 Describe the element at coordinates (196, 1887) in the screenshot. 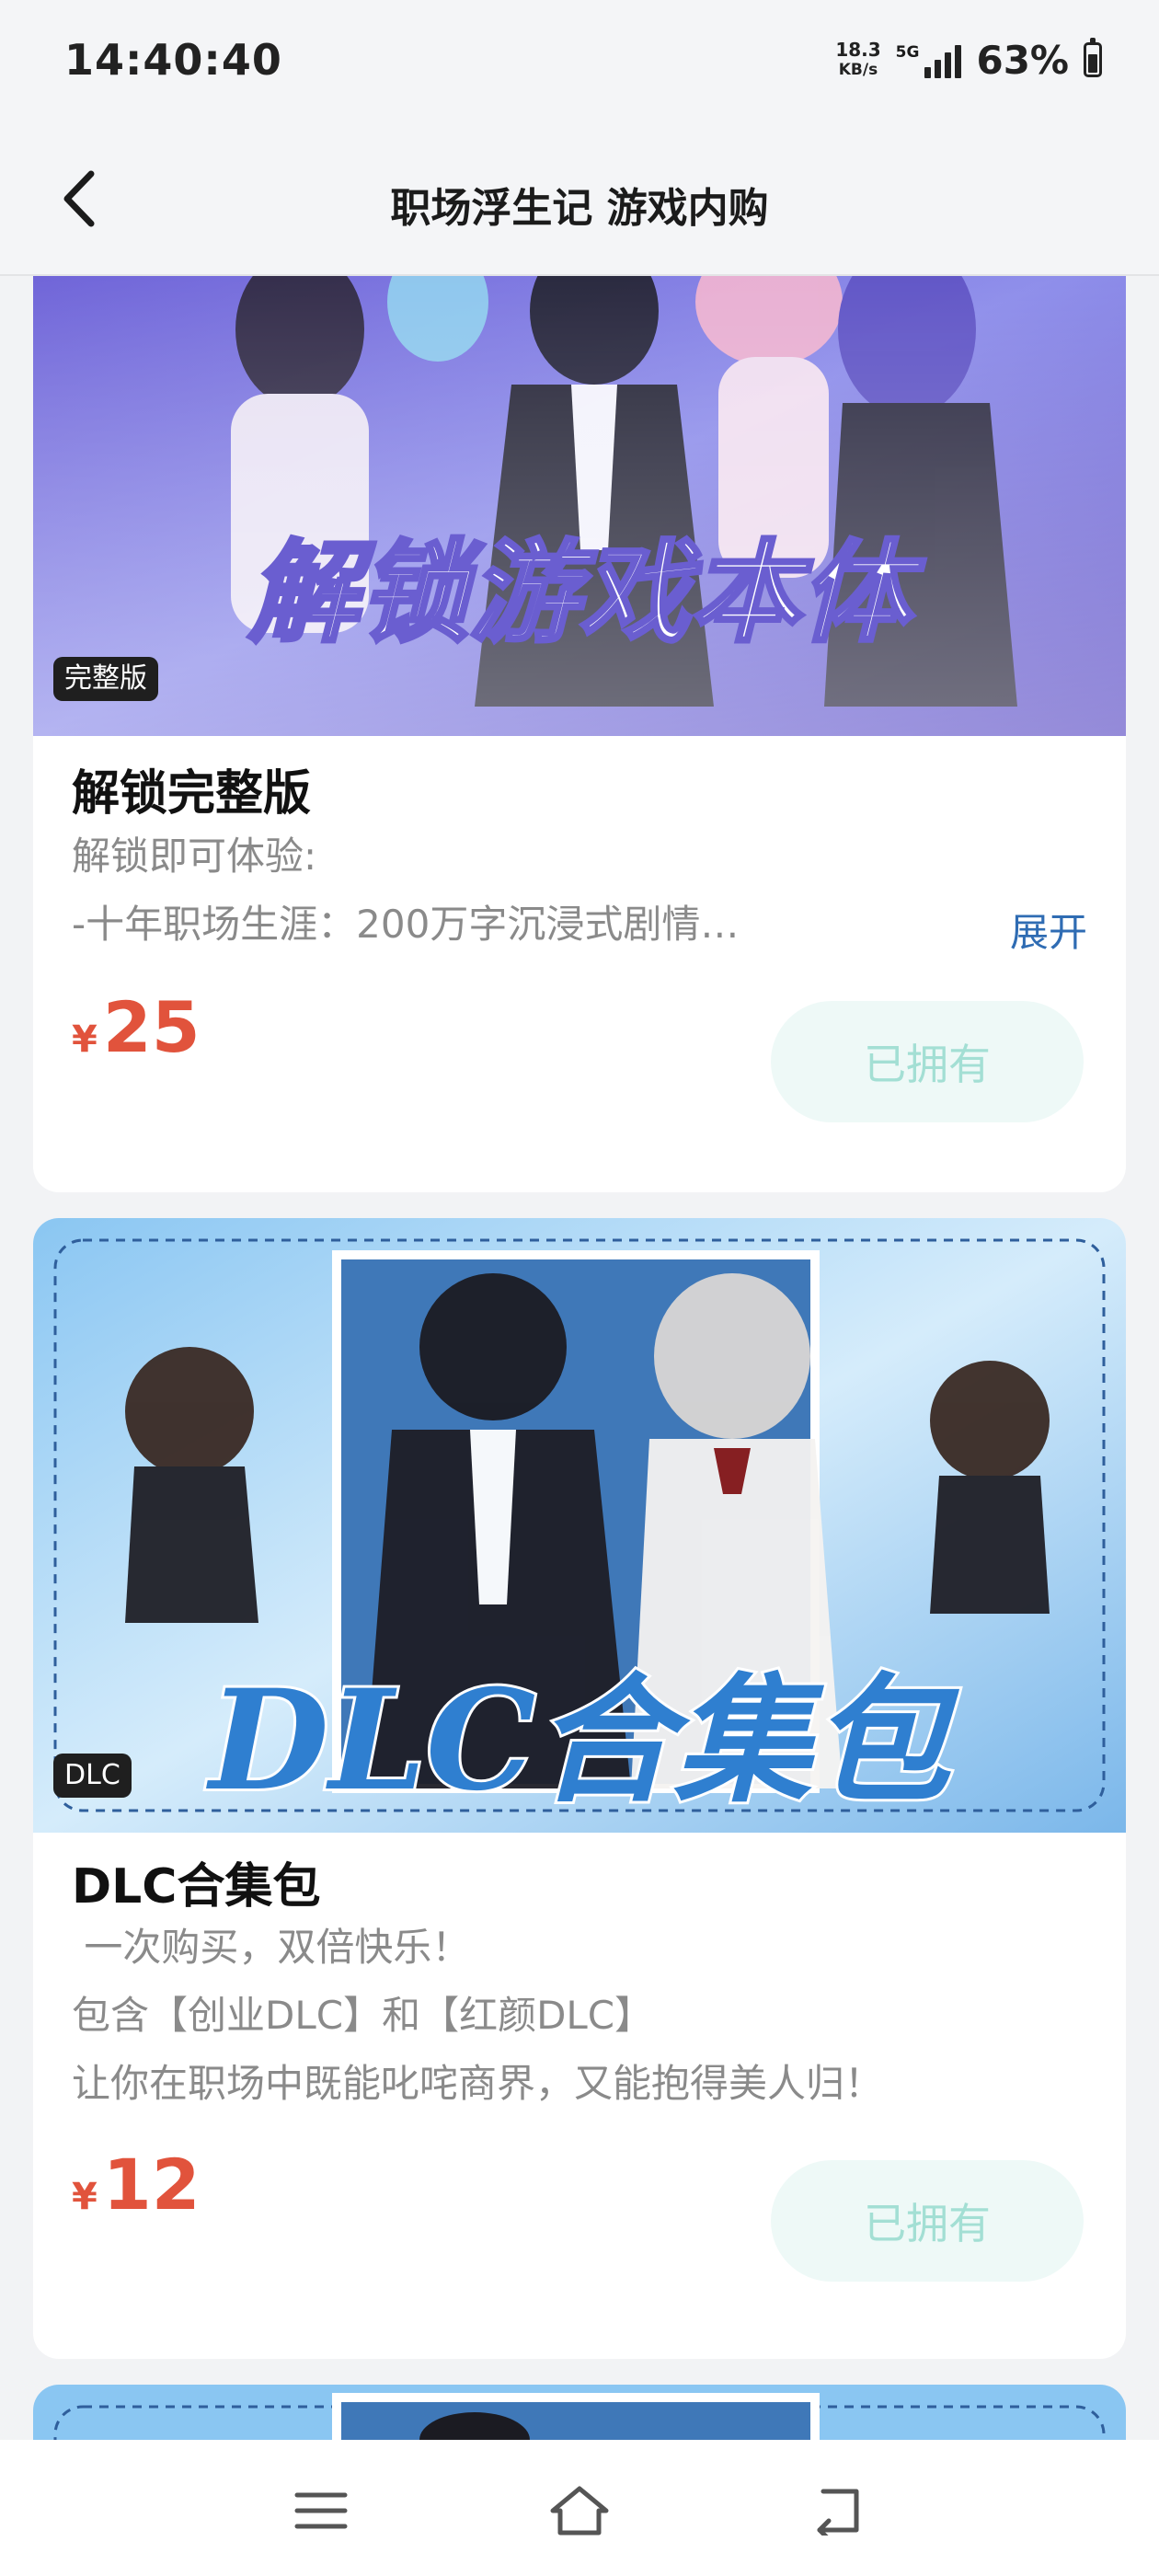

I see `item-title: DLC合集包` at that location.